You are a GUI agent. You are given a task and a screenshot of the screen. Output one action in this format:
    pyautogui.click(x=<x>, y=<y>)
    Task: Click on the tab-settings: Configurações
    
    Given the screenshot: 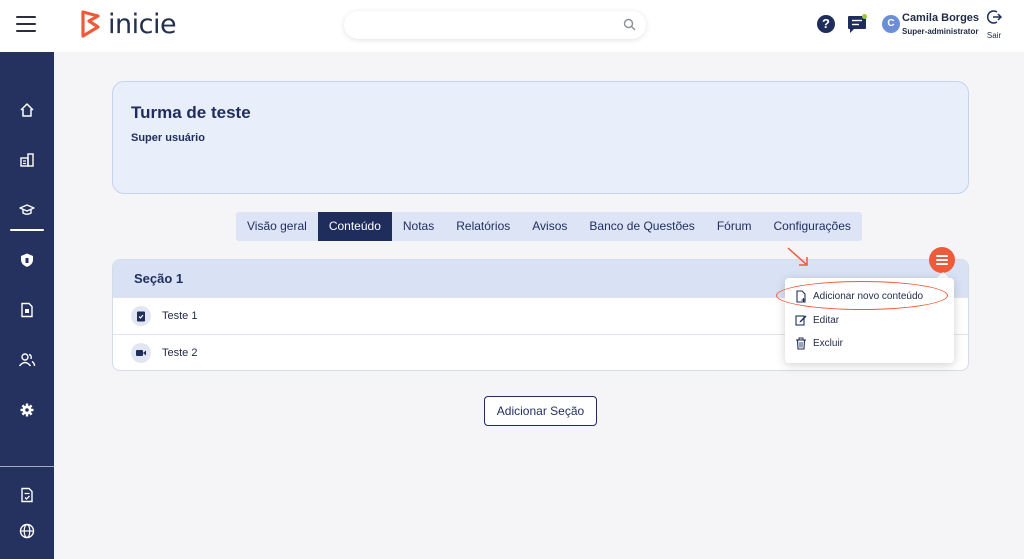 What is the action you would take?
    pyautogui.click(x=811, y=226)
    